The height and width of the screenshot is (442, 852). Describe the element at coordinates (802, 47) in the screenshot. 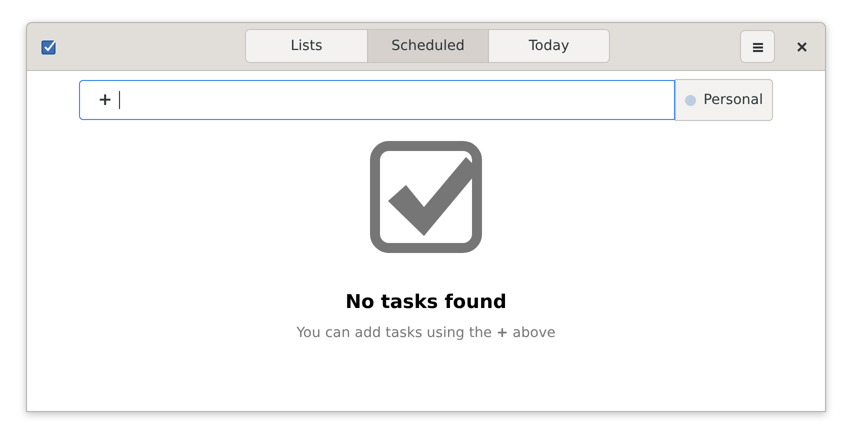

I see `close-icon` at that location.